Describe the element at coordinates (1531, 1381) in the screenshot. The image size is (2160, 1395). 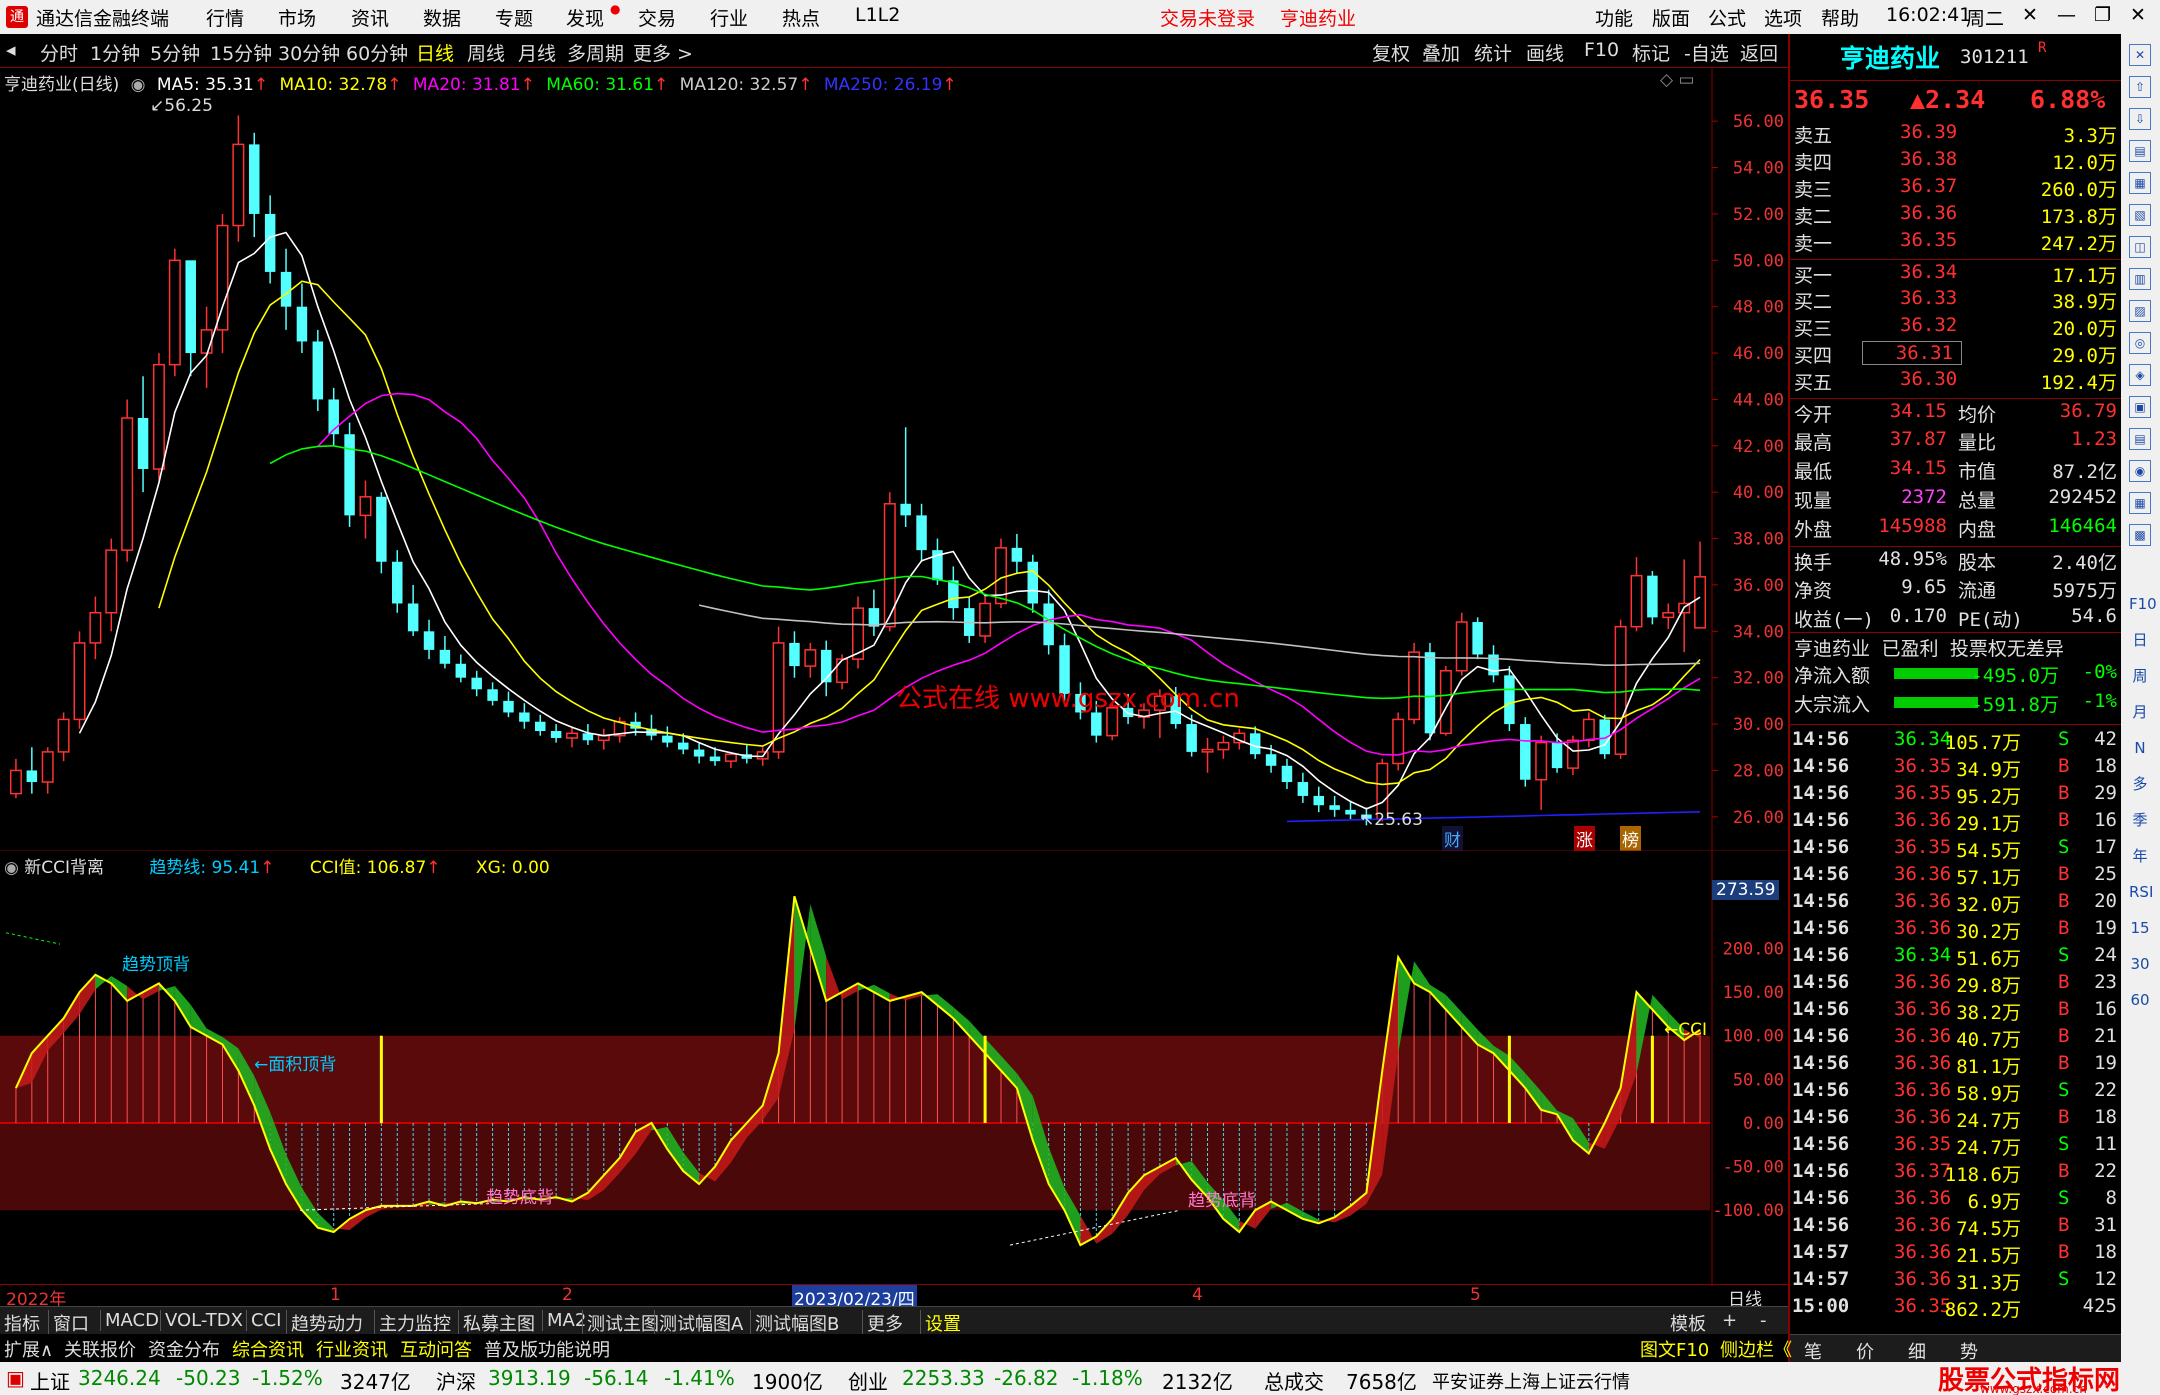
I see `status-server: 平安证券上海上证云行情` at that location.